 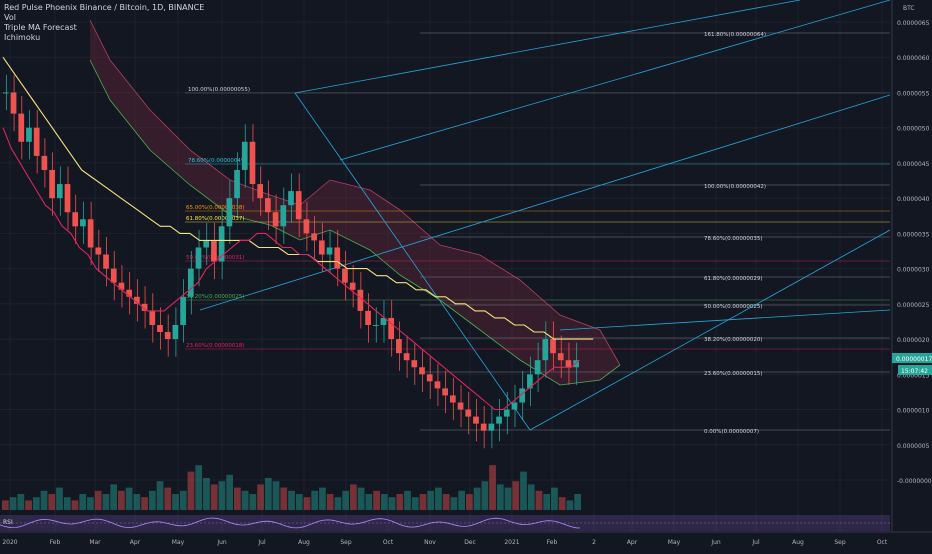 What do you see at coordinates (9, 542) in the screenshot?
I see `x-tick-label: 2020` at bounding box center [9, 542].